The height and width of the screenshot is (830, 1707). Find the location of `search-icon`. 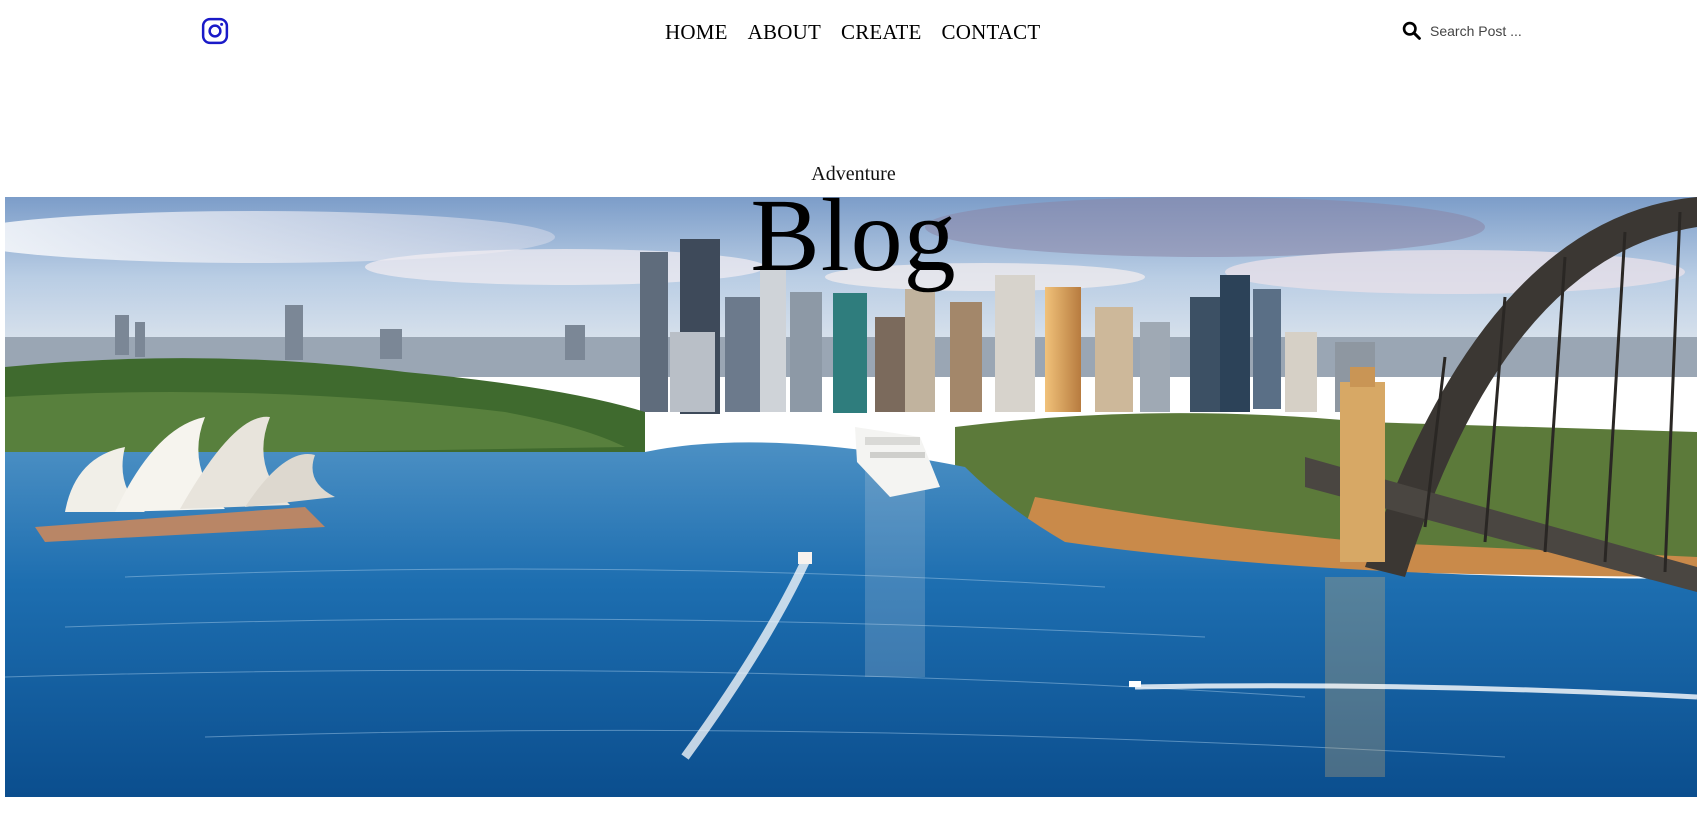

search-icon is located at coordinates (1411, 30).